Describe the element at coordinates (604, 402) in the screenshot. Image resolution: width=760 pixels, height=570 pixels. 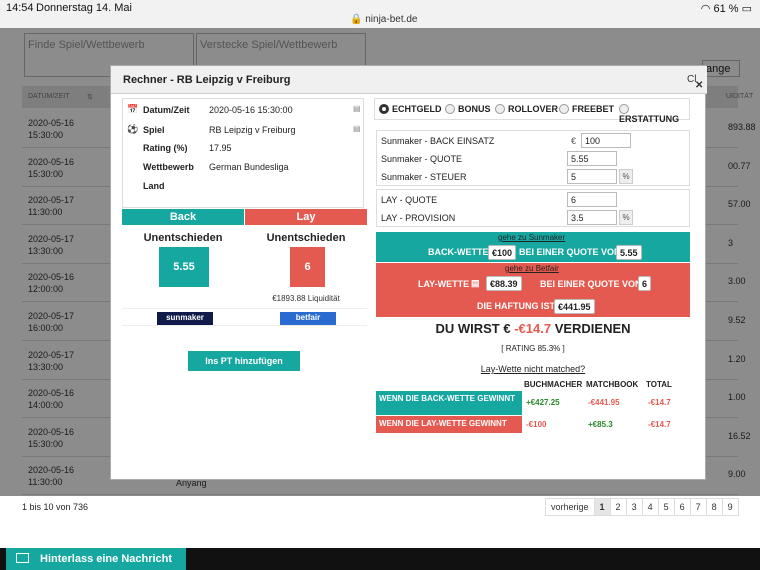
I see `back-wins-match: -€441.95` at that location.